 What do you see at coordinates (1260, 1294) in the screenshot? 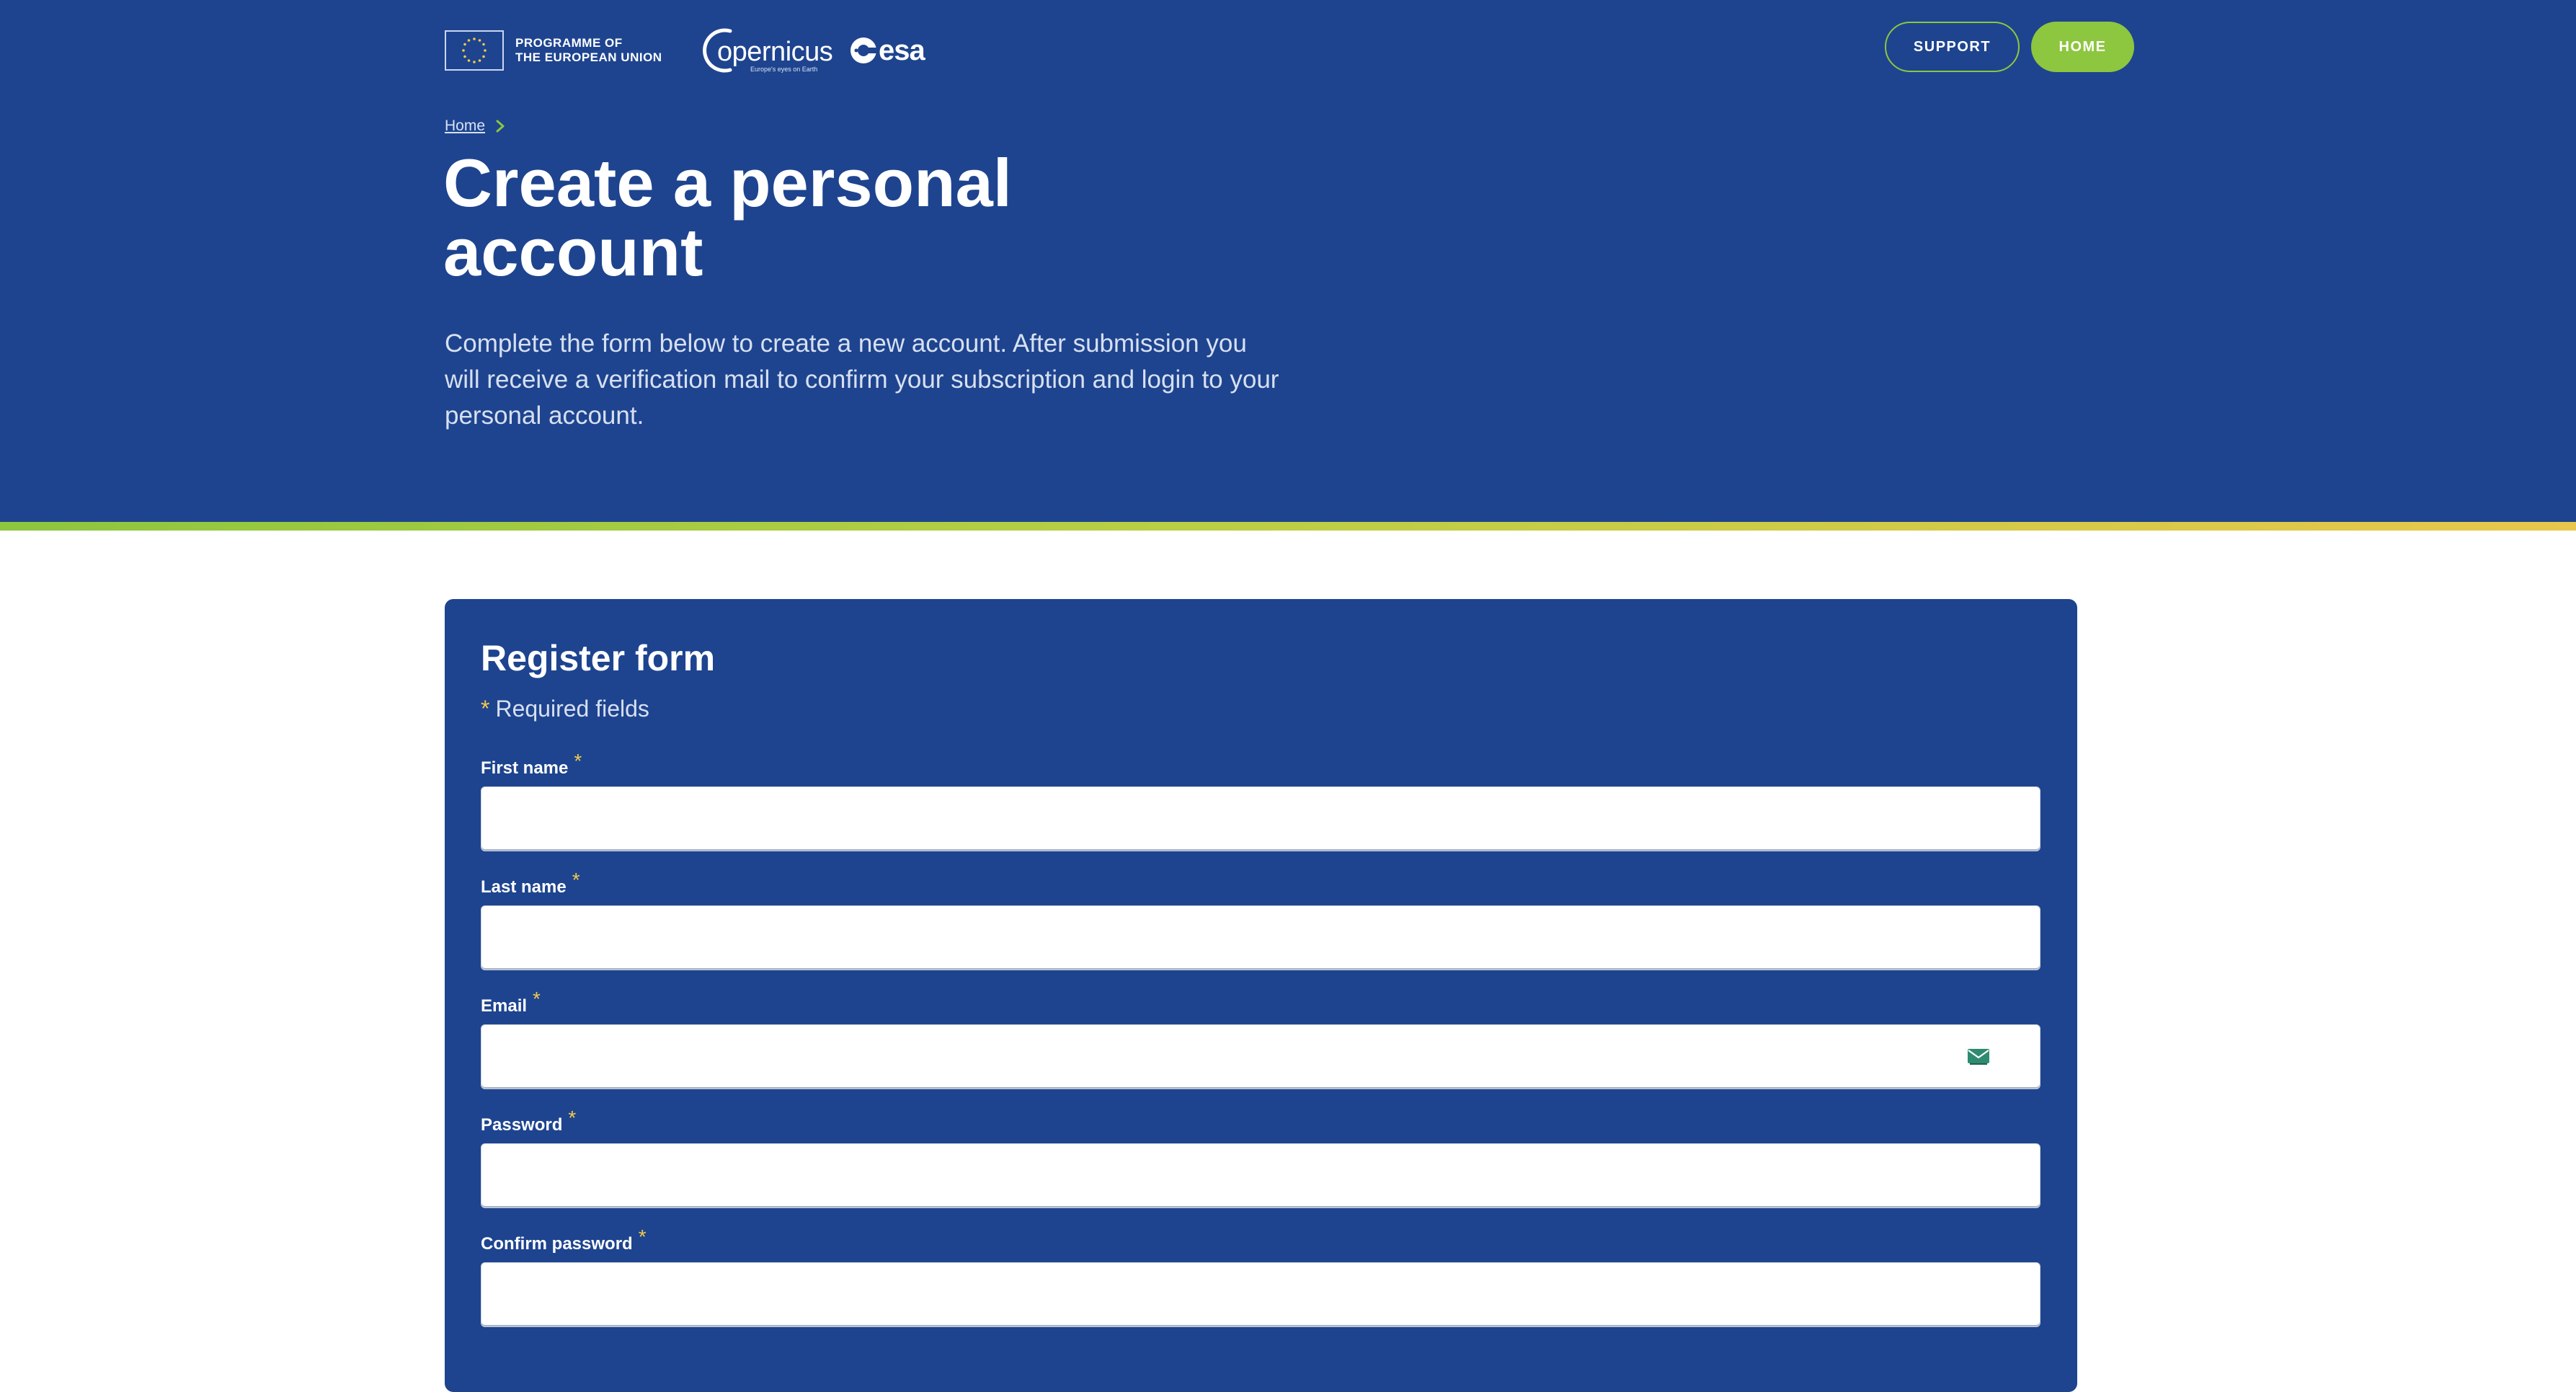
I see `confirm-password-input` at bounding box center [1260, 1294].